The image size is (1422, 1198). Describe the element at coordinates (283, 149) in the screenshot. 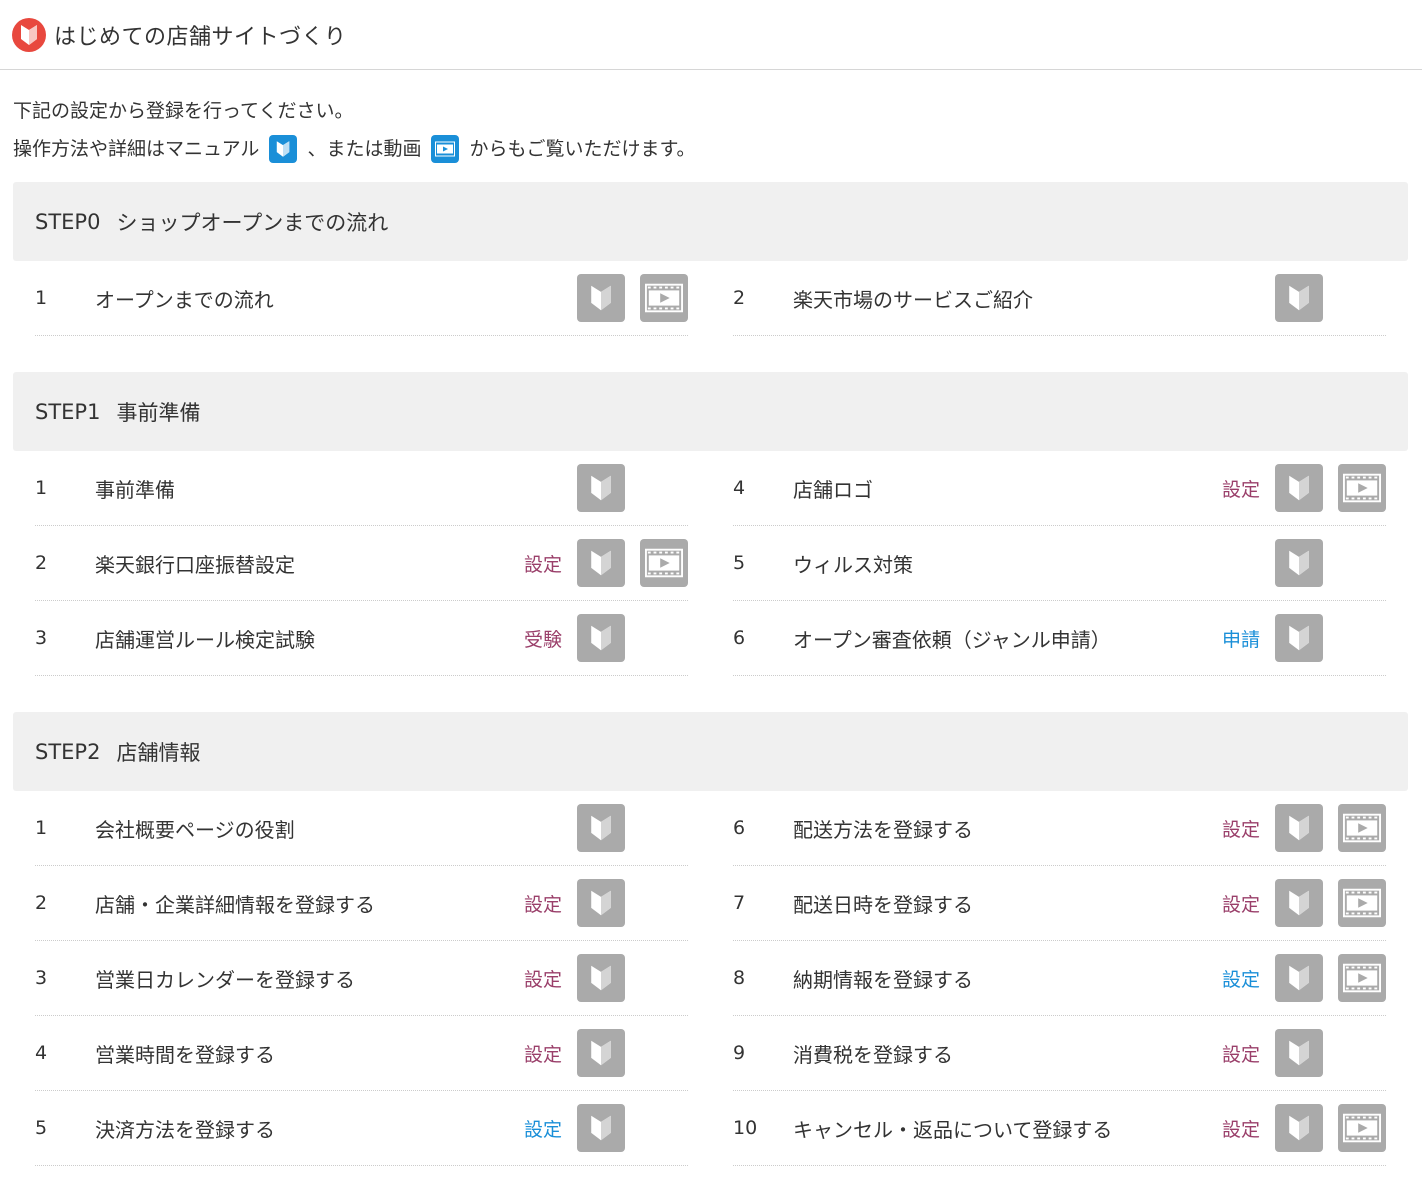

I see `manual-icon` at that location.